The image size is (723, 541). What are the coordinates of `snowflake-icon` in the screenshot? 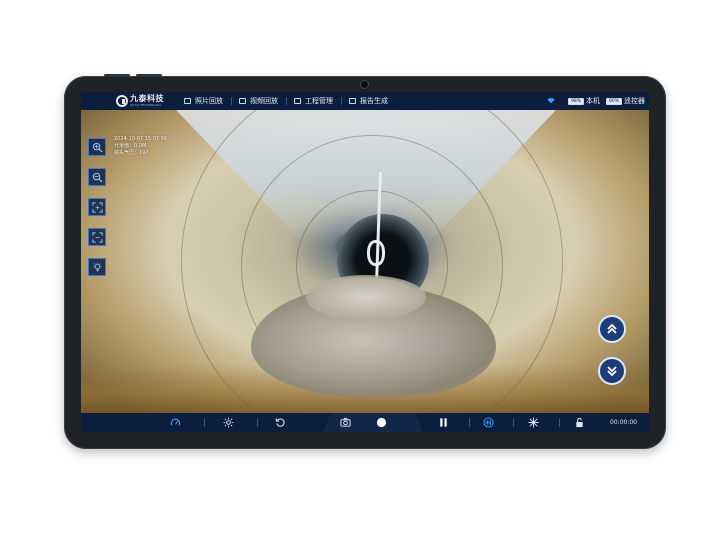 It's located at (533, 422).